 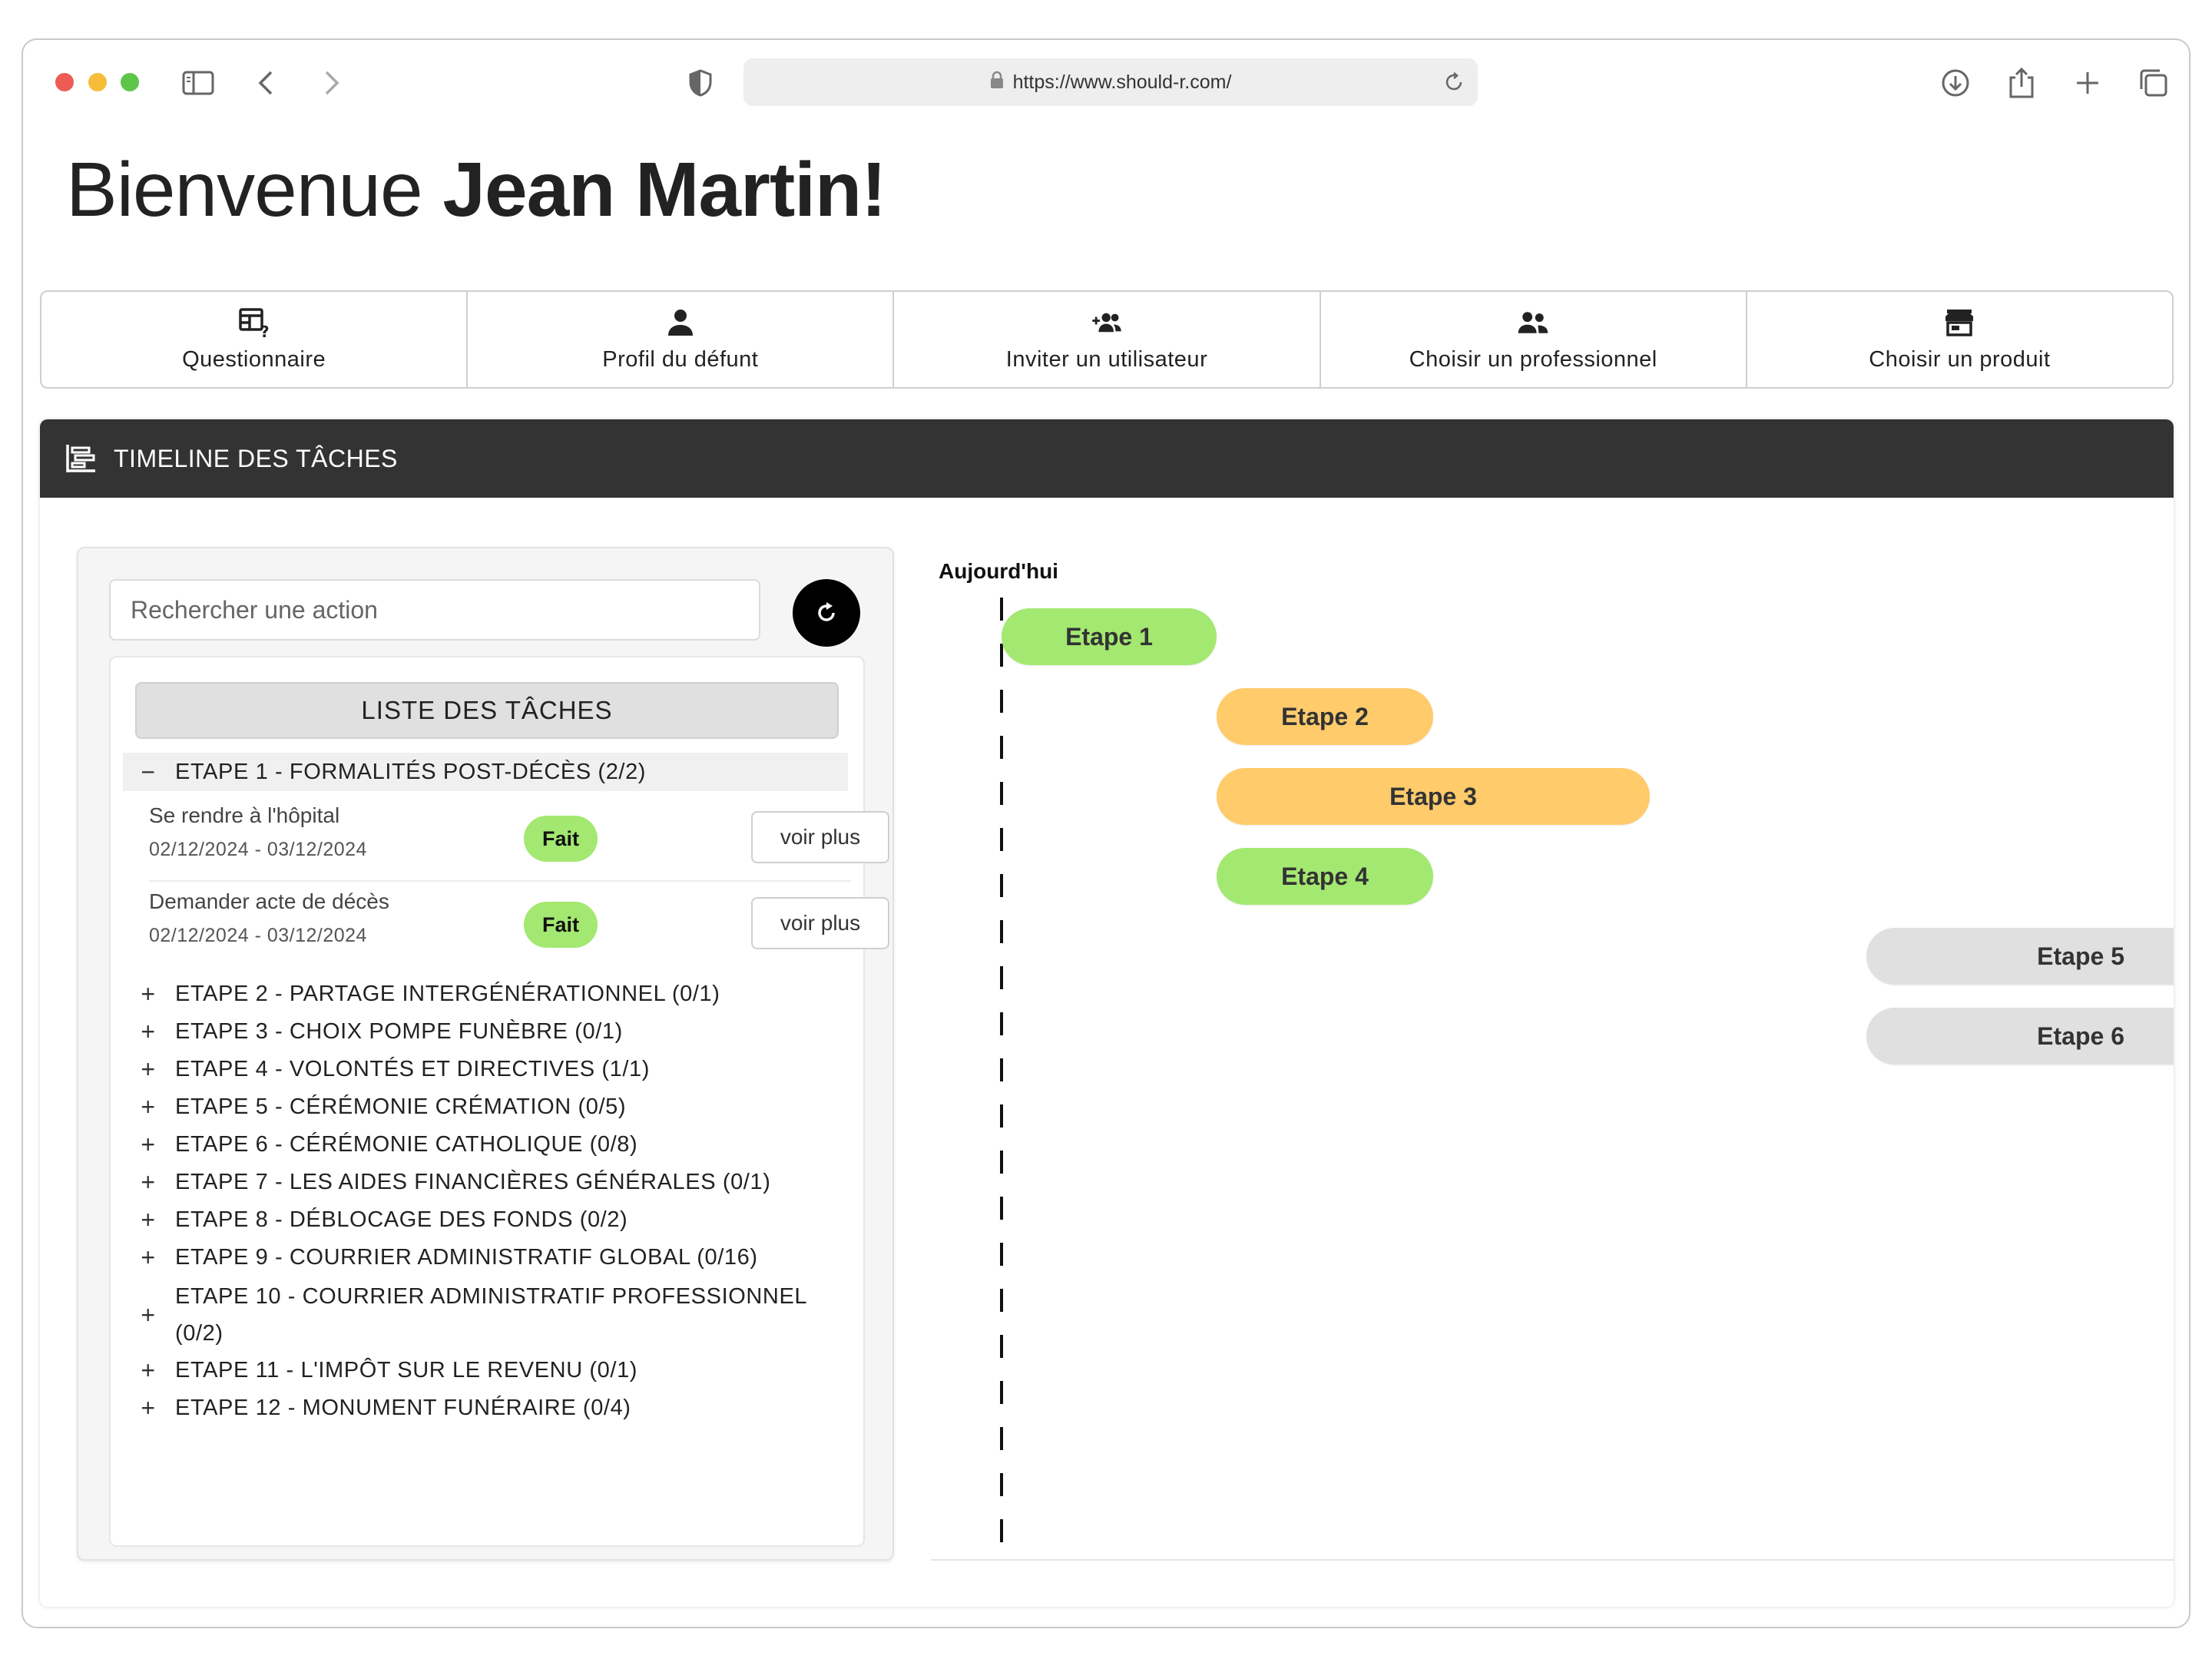 What do you see at coordinates (412, 1069) in the screenshot?
I see `step-label: ETAPE 4 - VOLONTÉS ET DIRECTIVES (1/1)` at bounding box center [412, 1069].